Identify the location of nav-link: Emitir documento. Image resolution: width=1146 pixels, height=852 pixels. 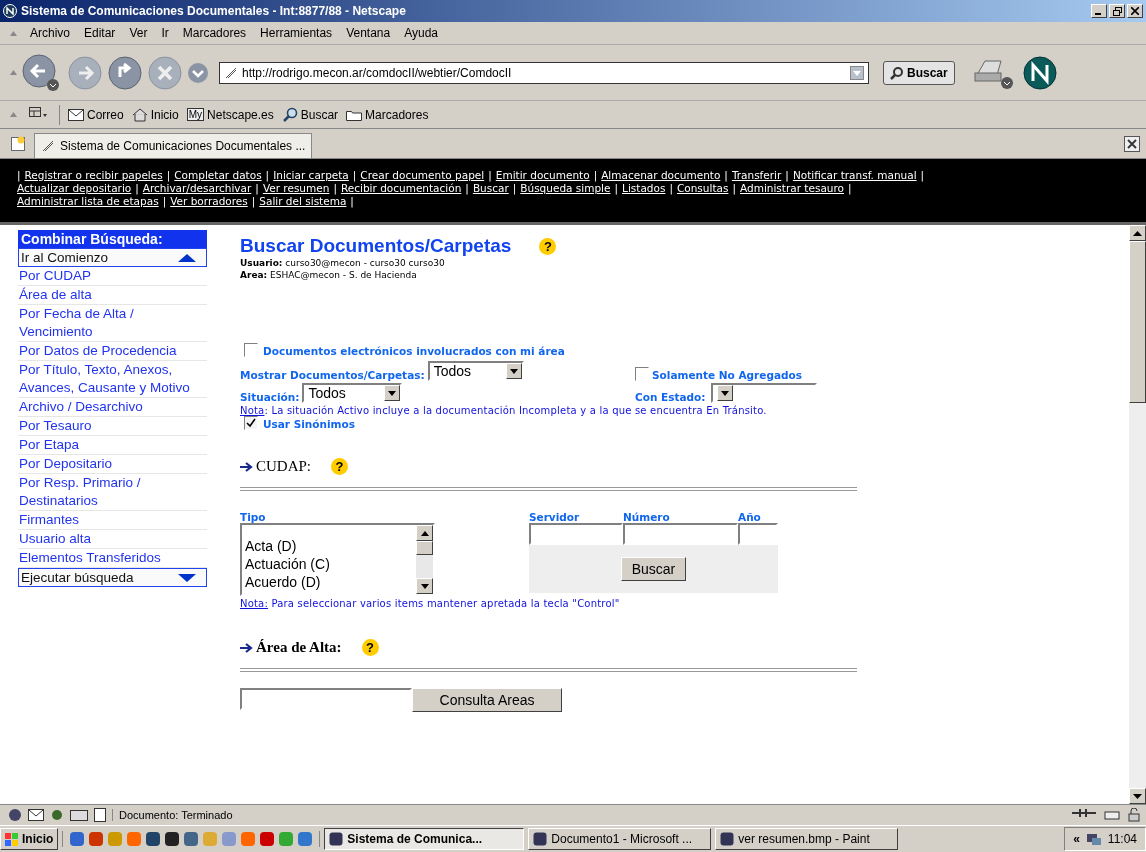
(542, 175).